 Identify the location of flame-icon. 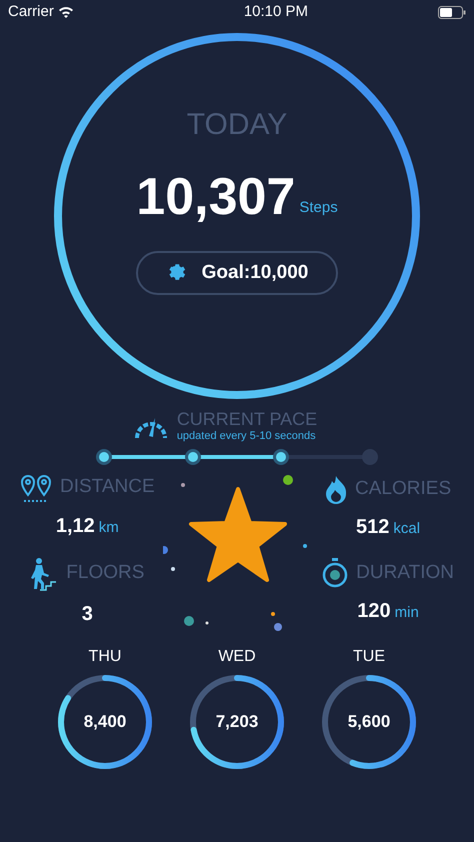
(336, 490).